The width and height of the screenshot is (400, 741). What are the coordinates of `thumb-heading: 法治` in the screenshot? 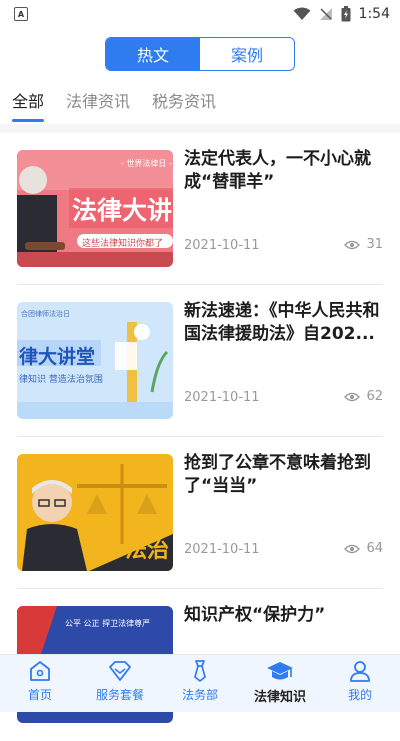 It's located at (147, 550).